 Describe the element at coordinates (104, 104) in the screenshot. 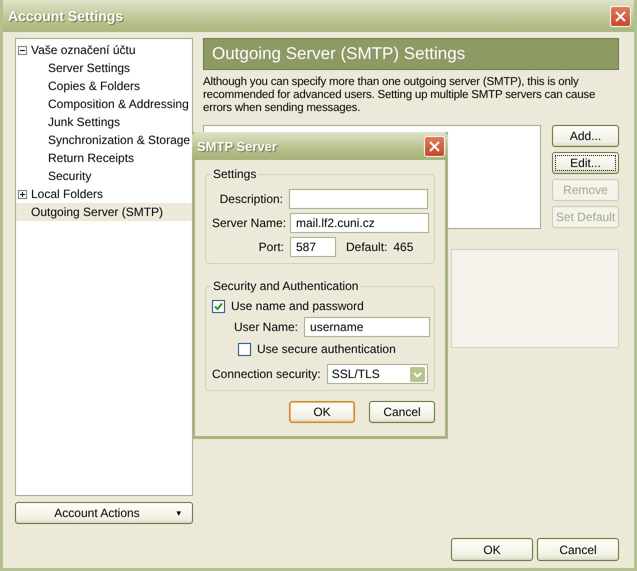

I see `tree-item: Composition & Addressing` at that location.